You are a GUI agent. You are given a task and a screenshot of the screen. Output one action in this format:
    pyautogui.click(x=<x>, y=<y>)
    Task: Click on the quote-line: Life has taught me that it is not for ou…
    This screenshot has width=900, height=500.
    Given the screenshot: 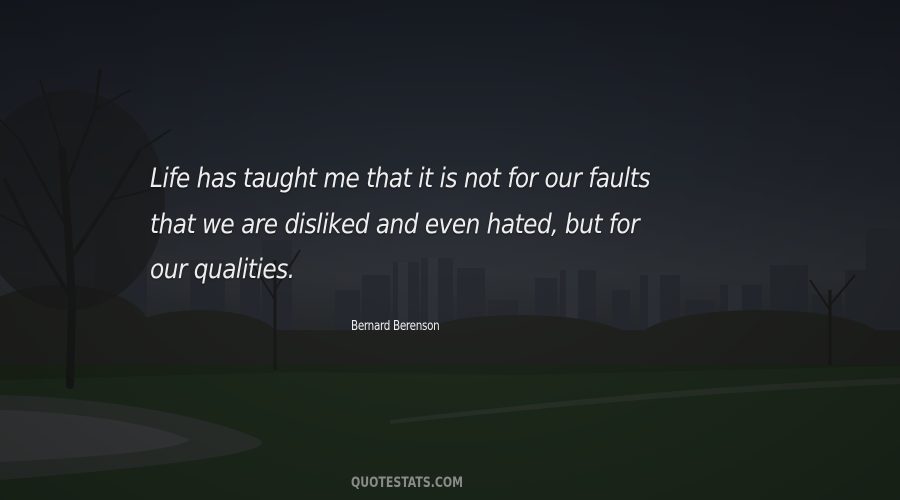 What is the action you would take?
    pyautogui.click(x=400, y=178)
    